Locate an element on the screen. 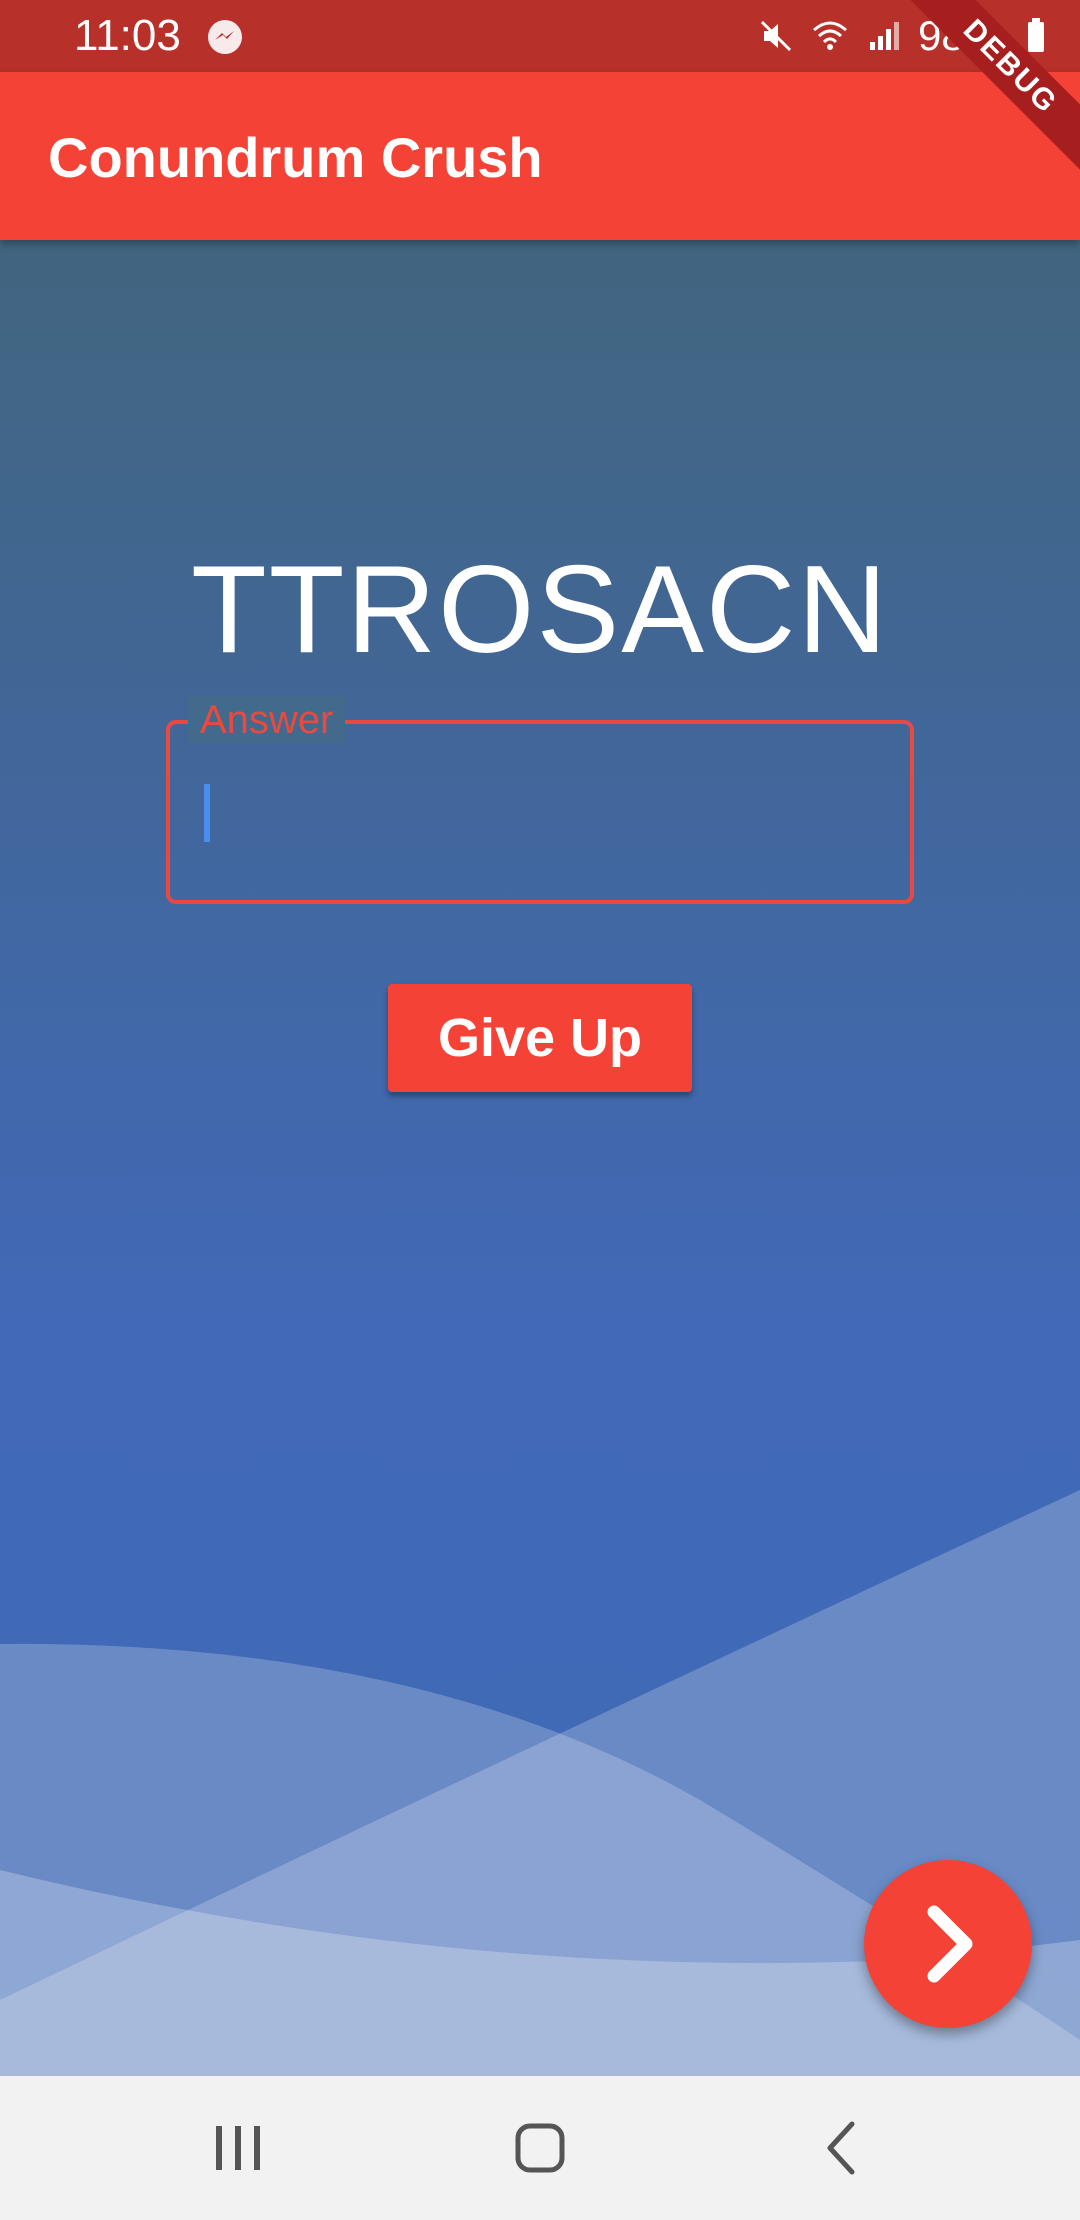 This screenshot has width=1080, height=2220. home-icon is located at coordinates (540, 2148).